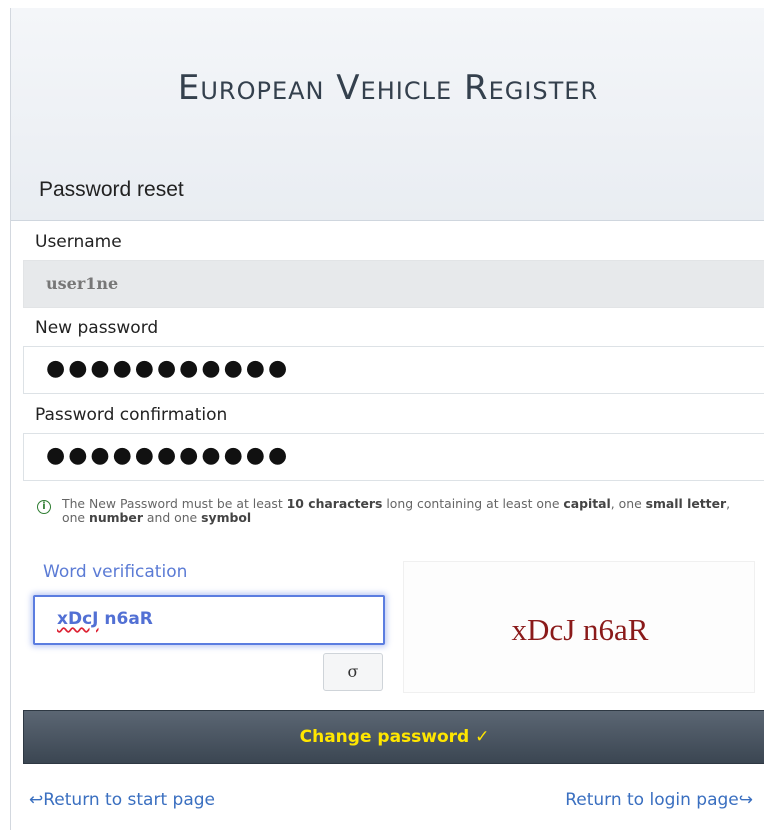  Describe the element at coordinates (44, 507) in the screenshot. I see `info-circle-icon: i` at that location.